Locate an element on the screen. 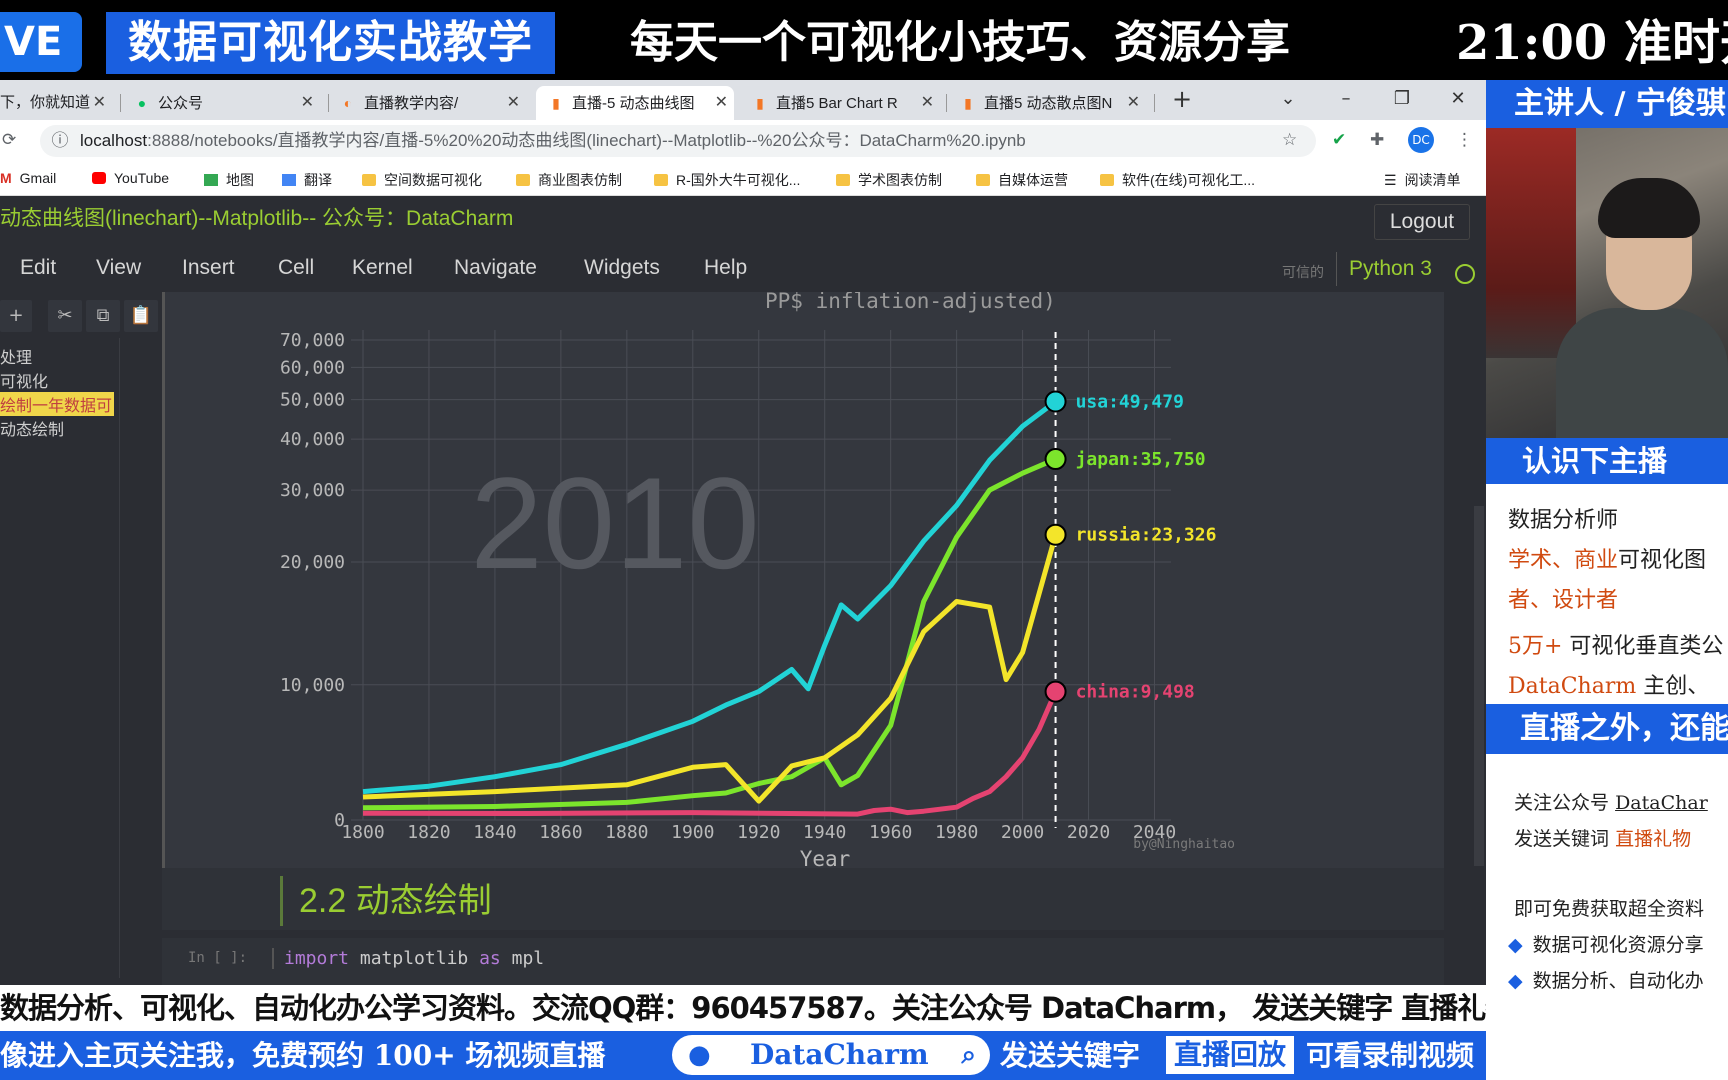 This screenshot has height=1080, width=1728. url-host: localhost is located at coordinates (114, 140).